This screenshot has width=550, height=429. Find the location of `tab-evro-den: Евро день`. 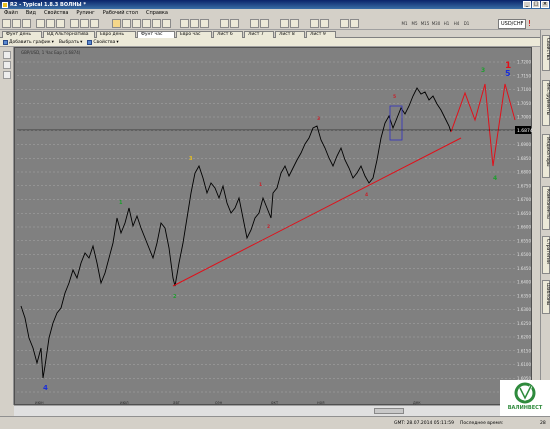

tab-evro-den: Евро день is located at coordinates (116, 34).